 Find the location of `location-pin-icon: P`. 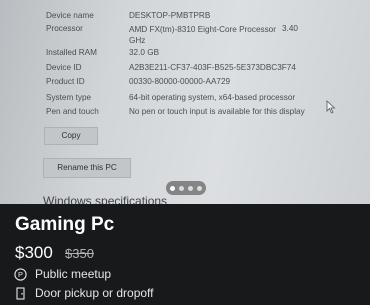

location-pin-icon: P is located at coordinates (20, 274).